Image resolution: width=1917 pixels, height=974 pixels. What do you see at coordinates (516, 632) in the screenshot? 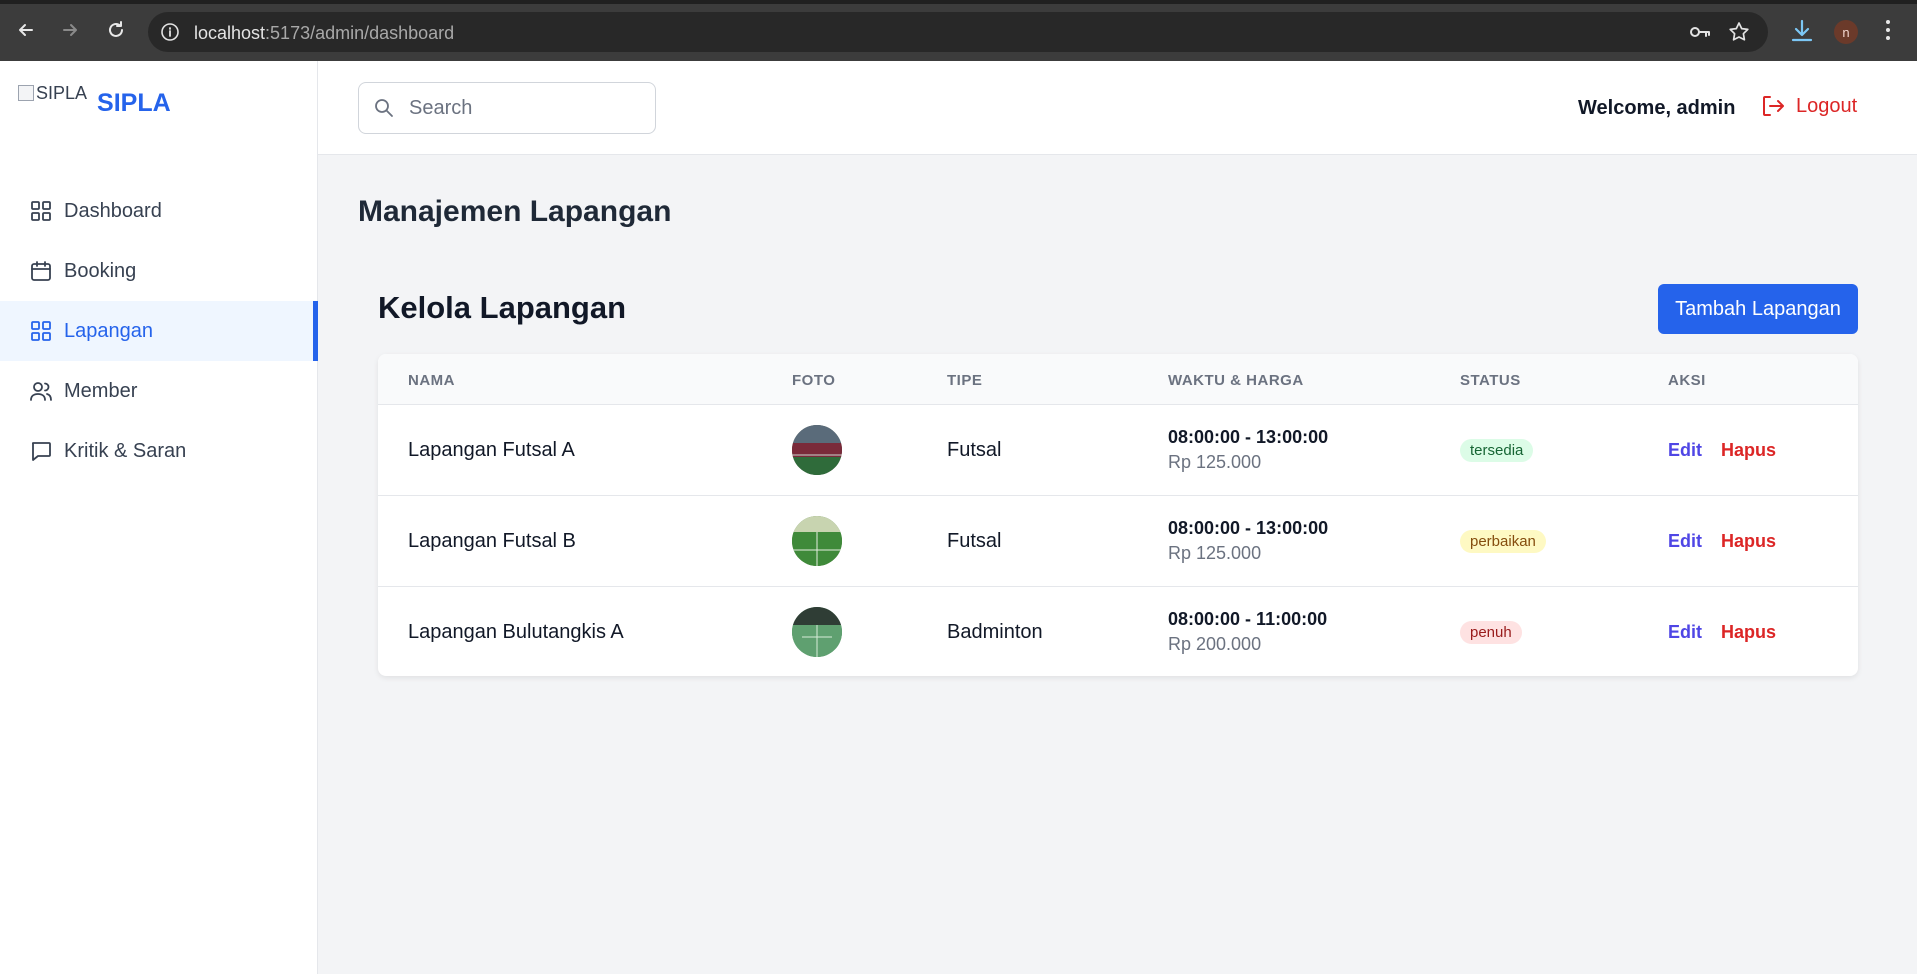
I see `cell-nama: Lapangan Bulutangkis A` at bounding box center [516, 632].